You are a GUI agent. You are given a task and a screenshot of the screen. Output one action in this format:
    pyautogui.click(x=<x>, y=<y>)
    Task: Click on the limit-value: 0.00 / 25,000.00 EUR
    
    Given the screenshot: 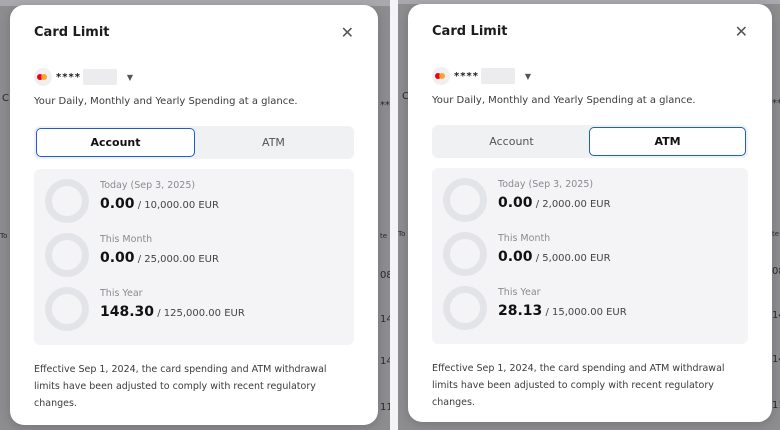 What is the action you would take?
    pyautogui.click(x=159, y=258)
    